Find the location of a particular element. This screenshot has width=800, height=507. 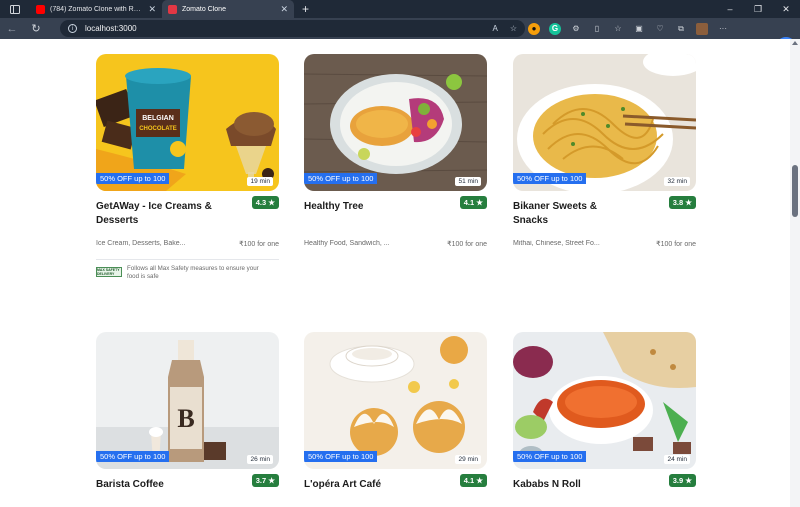

extension-orange-icon: ● is located at coordinates (534, 28).